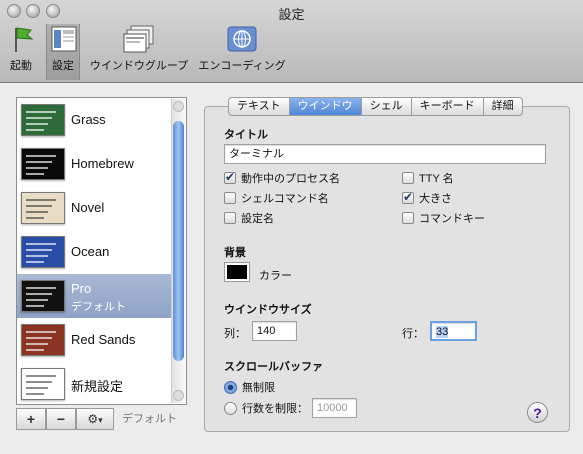 This screenshot has height=454, width=583. What do you see at coordinates (427, 197) in the screenshot?
I see `option-dimensions: 大きさ` at bounding box center [427, 197].